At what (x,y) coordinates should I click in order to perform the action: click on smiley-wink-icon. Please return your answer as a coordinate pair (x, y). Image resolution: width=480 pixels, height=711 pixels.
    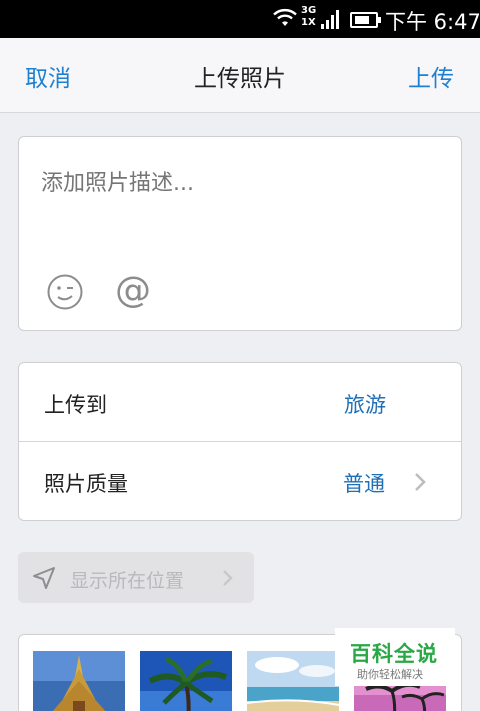
    Looking at the image, I should click on (65, 292).